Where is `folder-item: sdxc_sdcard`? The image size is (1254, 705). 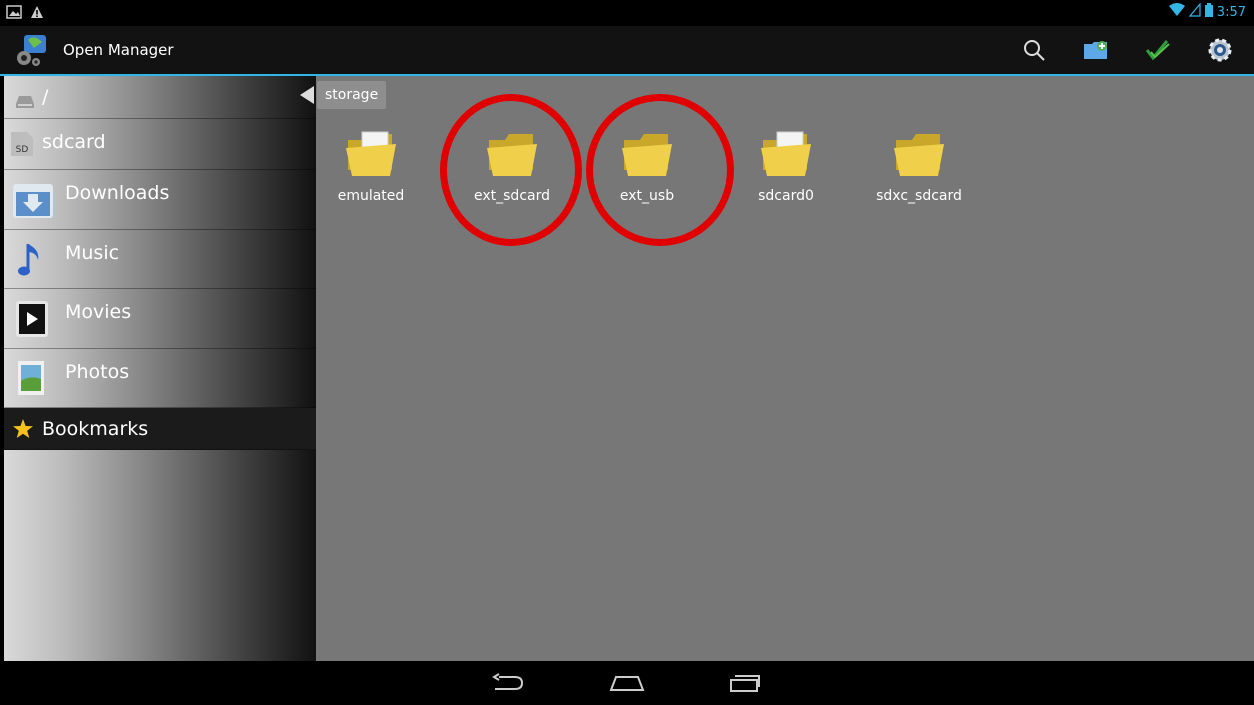 folder-item: sdxc_sdcard is located at coordinates (919, 167).